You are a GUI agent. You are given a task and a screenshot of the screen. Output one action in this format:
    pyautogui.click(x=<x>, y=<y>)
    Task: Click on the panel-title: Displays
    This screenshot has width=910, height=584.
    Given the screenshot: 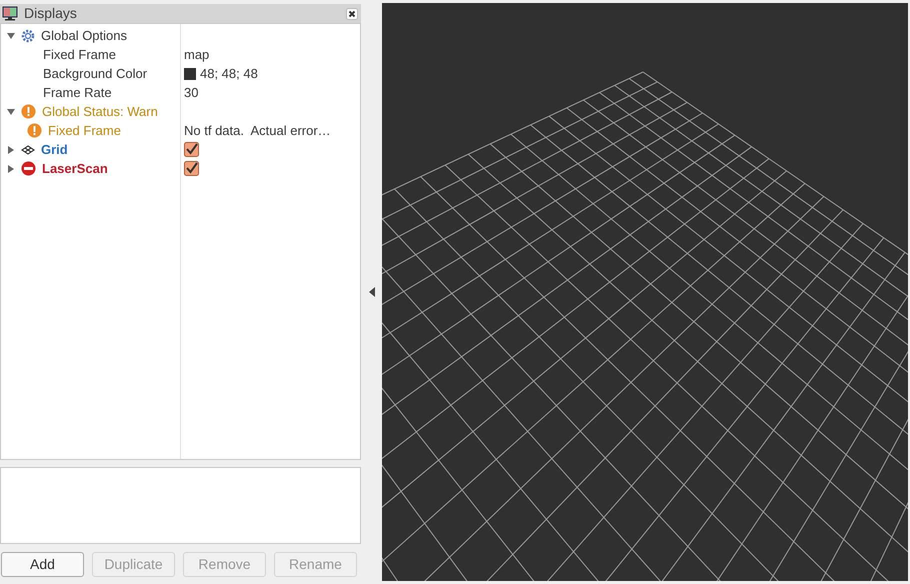 What is the action you would take?
    pyautogui.click(x=51, y=13)
    